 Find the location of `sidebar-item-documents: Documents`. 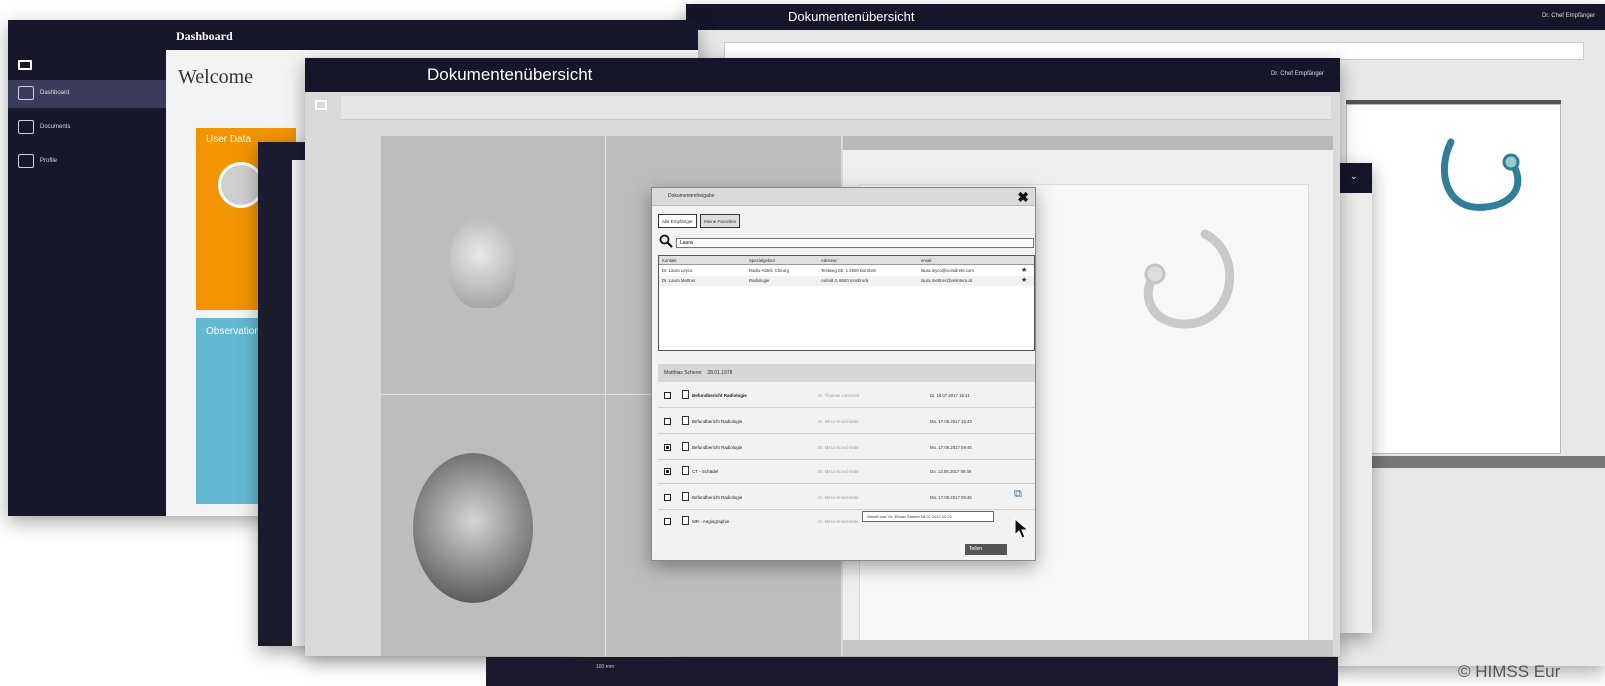

sidebar-item-documents: Documents is located at coordinates (87, 128).